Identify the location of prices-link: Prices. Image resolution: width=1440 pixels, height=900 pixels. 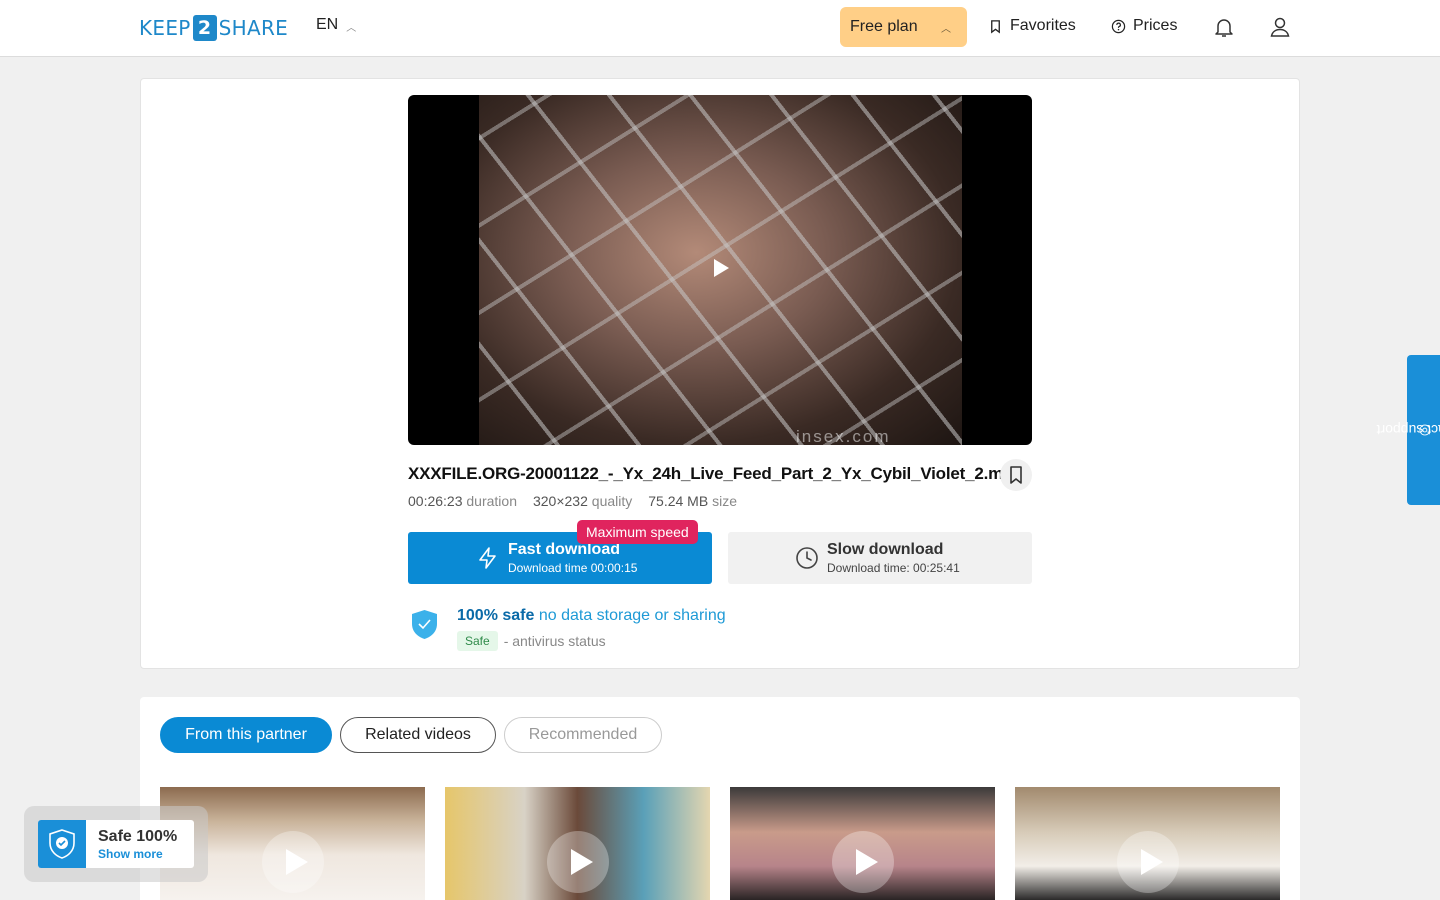
(1144, 26).